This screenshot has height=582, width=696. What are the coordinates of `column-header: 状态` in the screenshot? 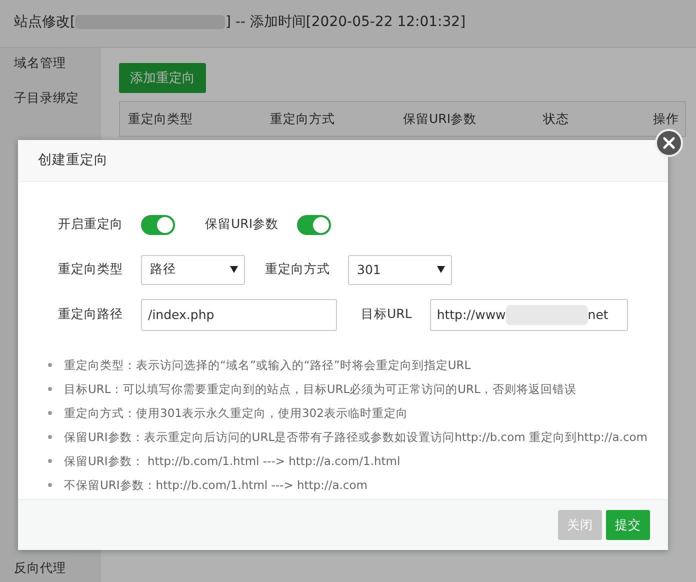 It's located at (556, 119).